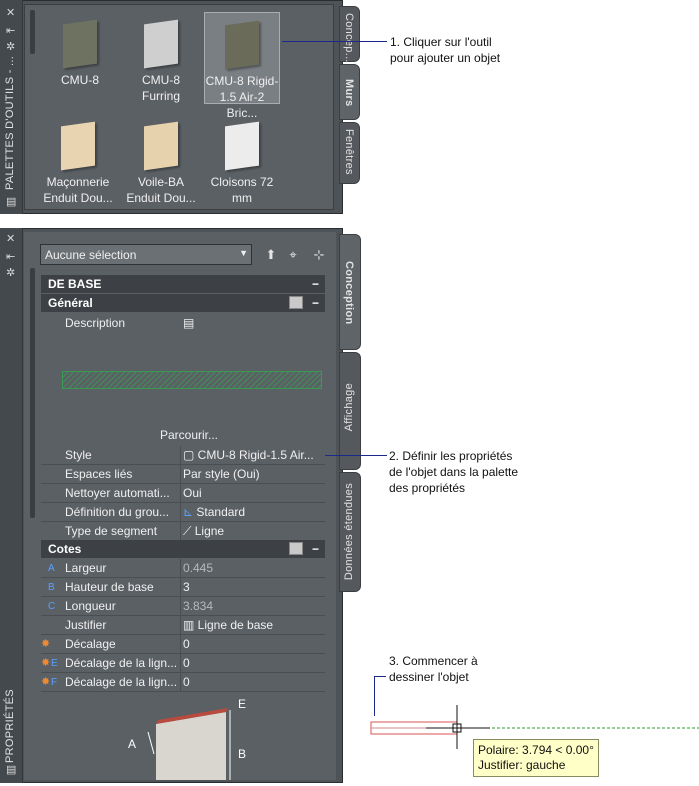  I want to click on cleanup-group-icon: ⊾, so click(190, 512).